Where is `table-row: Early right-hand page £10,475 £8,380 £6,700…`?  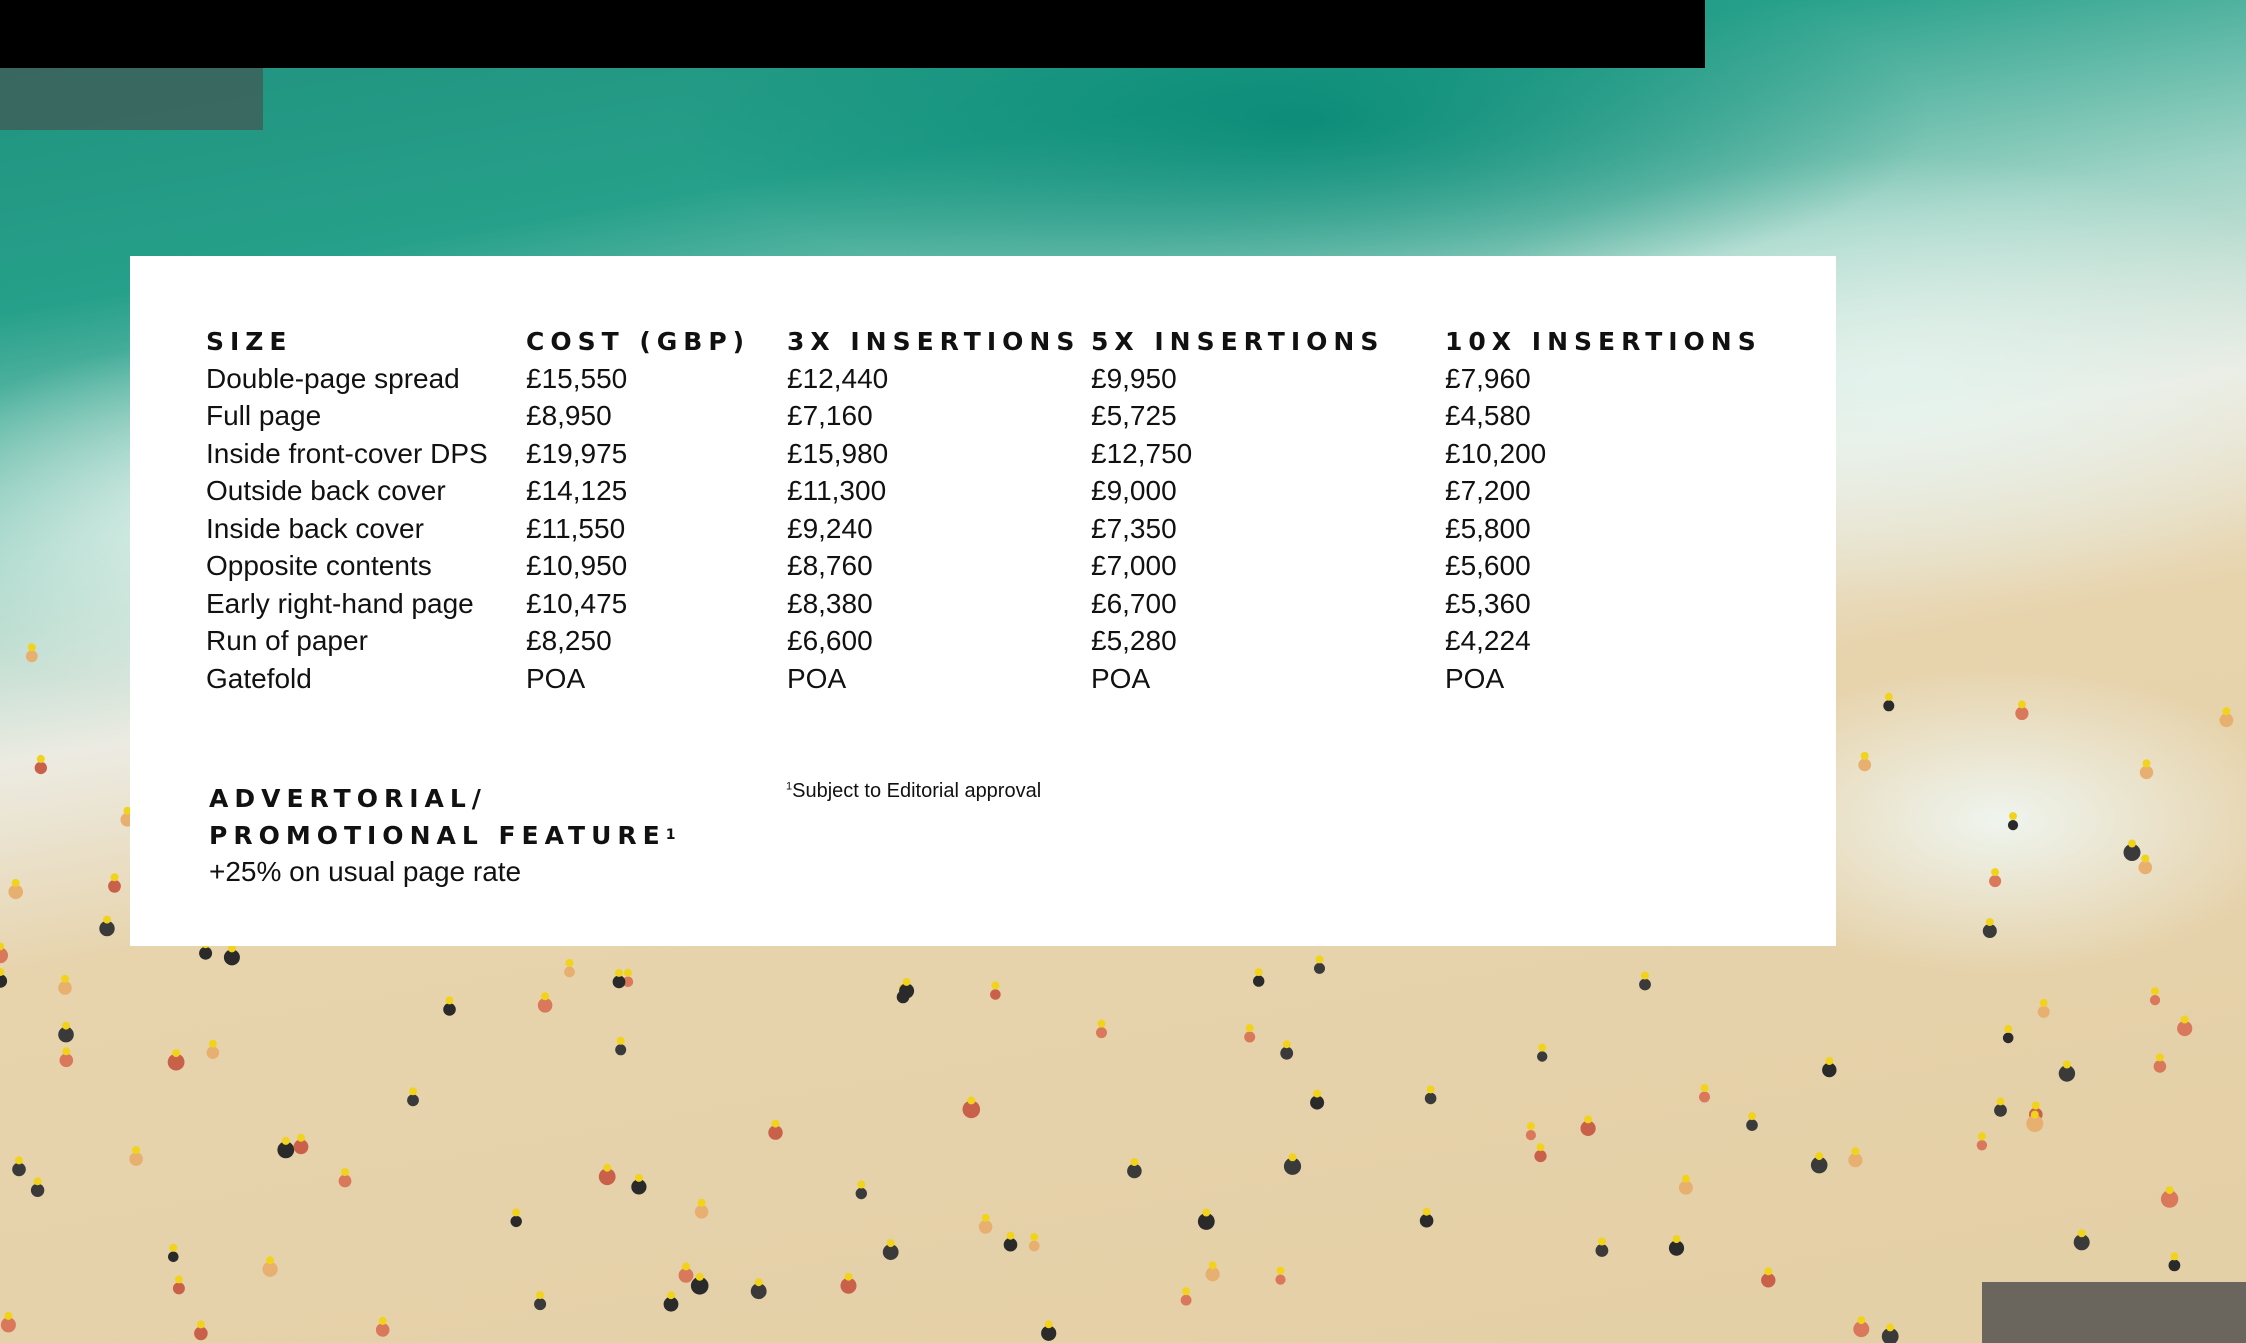 table-row: Early right-hand page £10,475 £8,380 £6,700… is located at coordinates (985, 604).